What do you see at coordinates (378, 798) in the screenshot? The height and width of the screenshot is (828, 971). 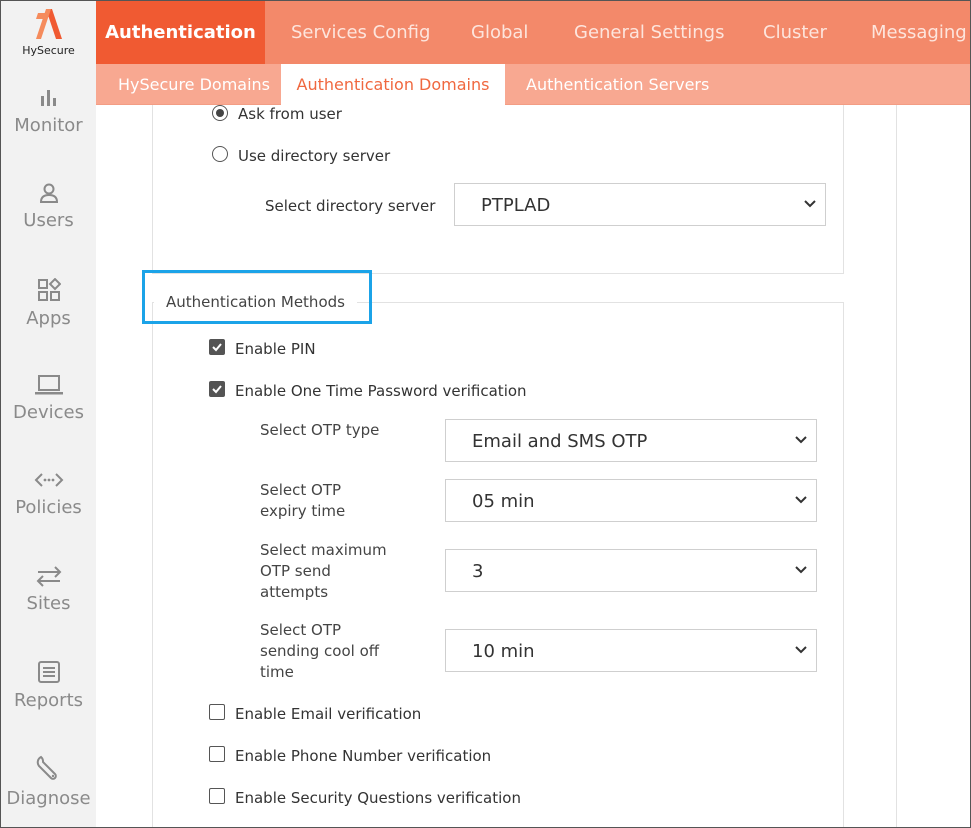 I see `enable-security-questions-label: Enable Security Questions verification` at bounding box center [378, 798].